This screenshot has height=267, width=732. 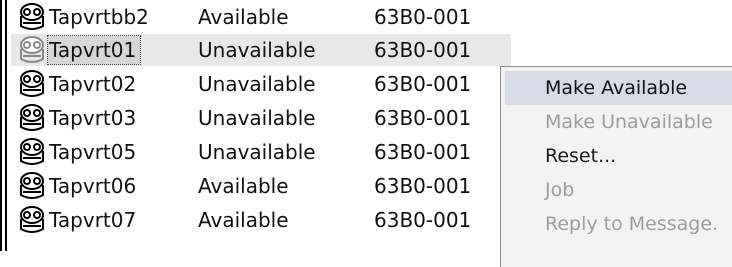 I want to click on menu-item-job: Job, so click(x=560, y=190).